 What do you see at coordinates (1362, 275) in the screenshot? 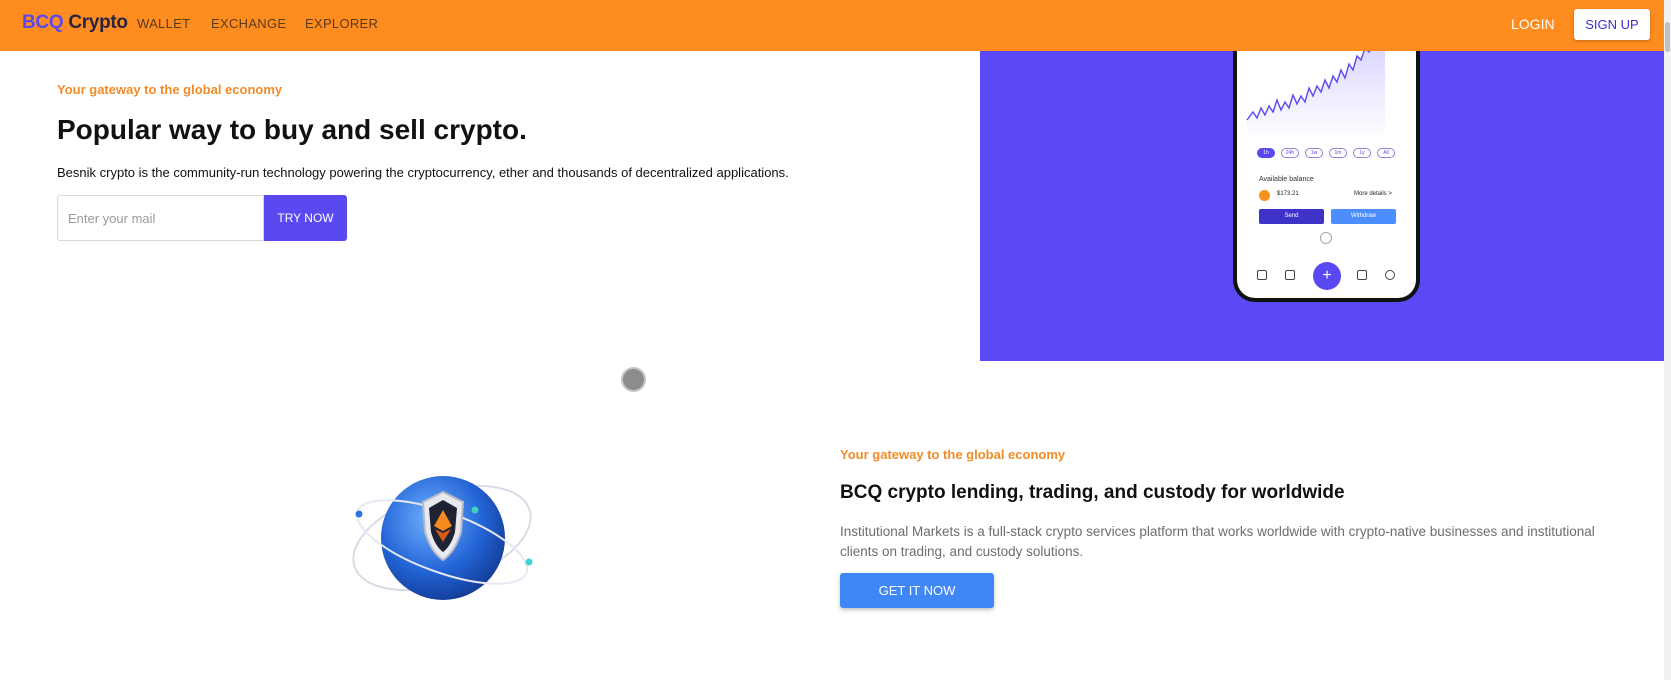
I see `chart-icon` at bounding box center [1362, 275].